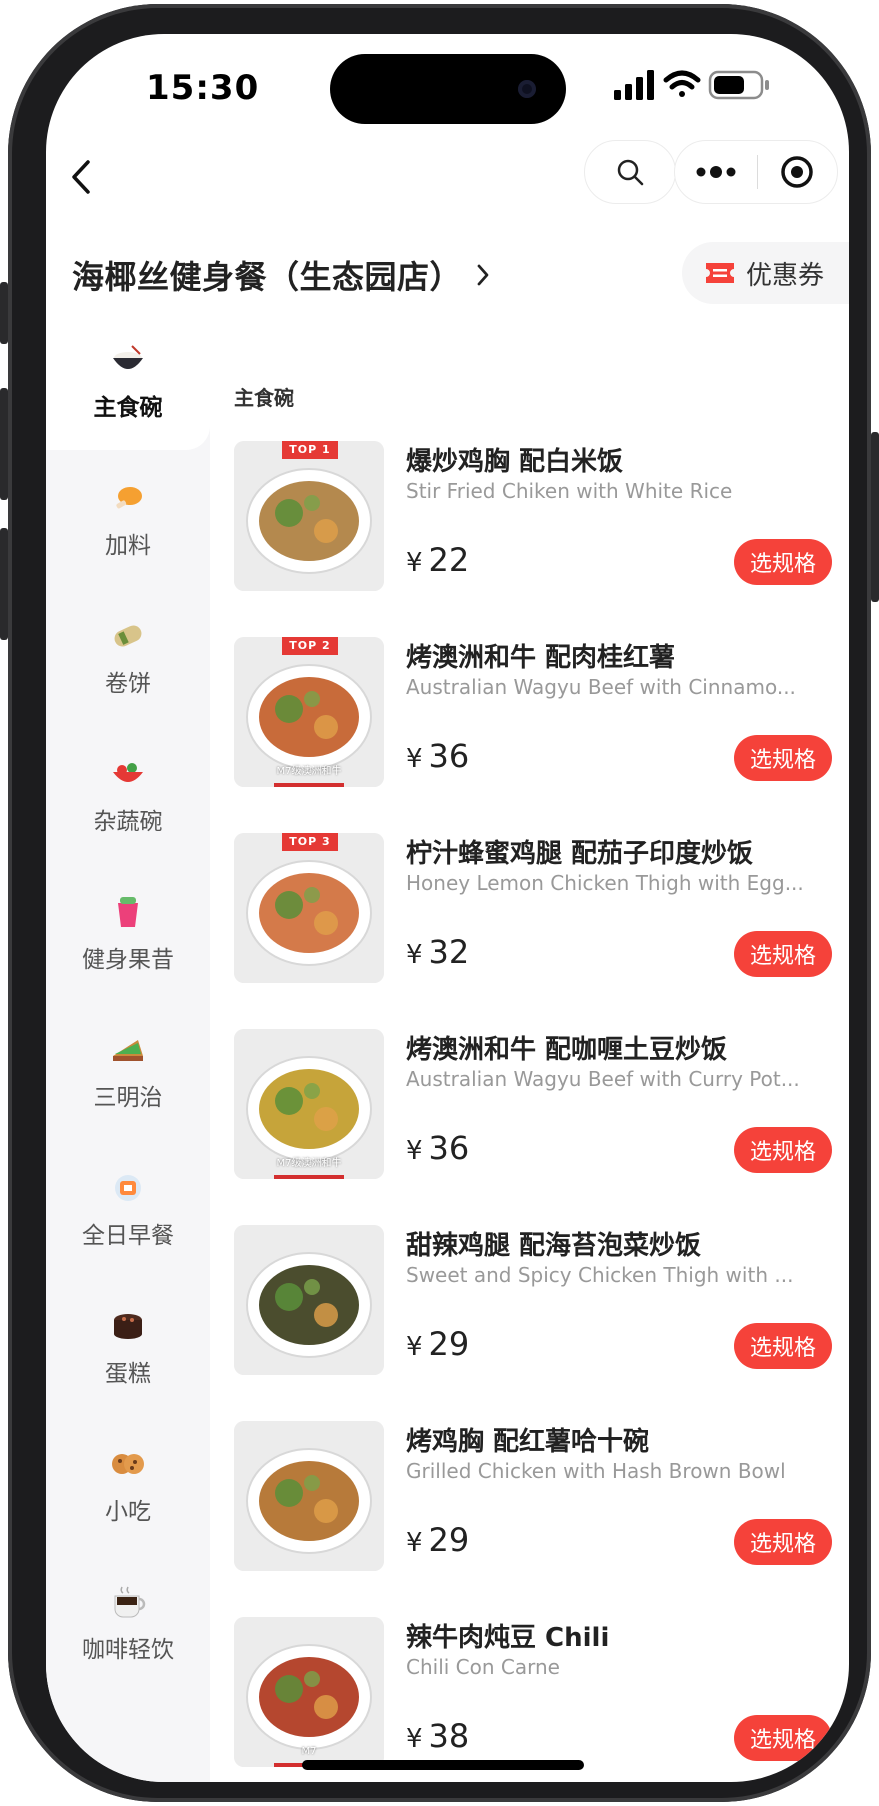 Image resolution: width=879 pixels, height=1806 pixels. I want to click on search-icon, so click(630, 172).